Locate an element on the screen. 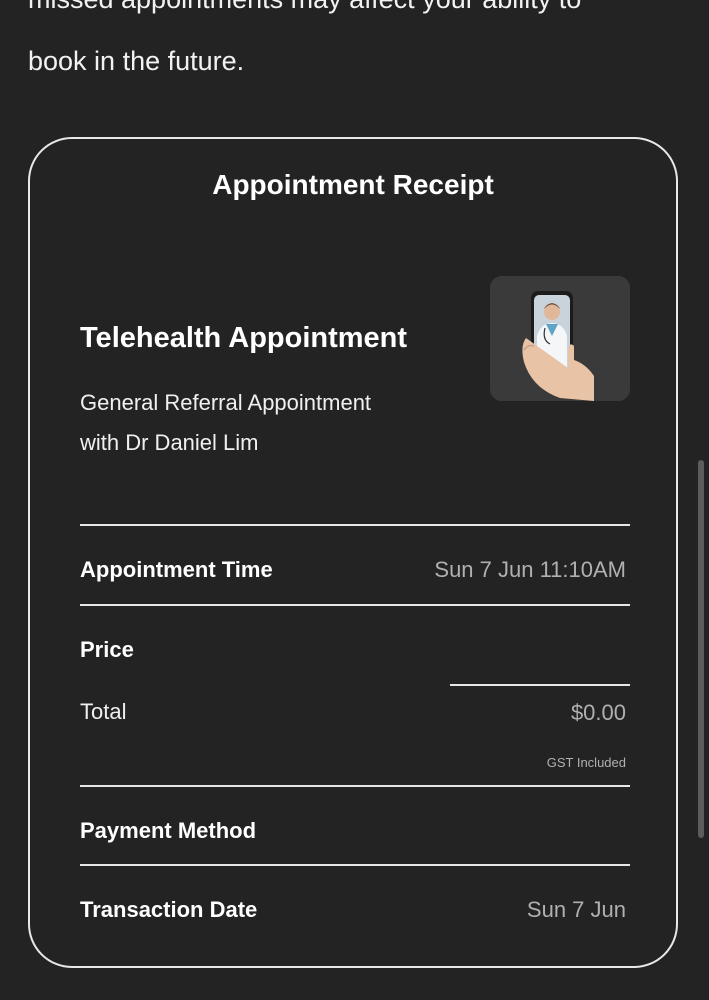 The image size is (709, 1000). payment-method-label: Payment Method is located at coordinates (168, 830).